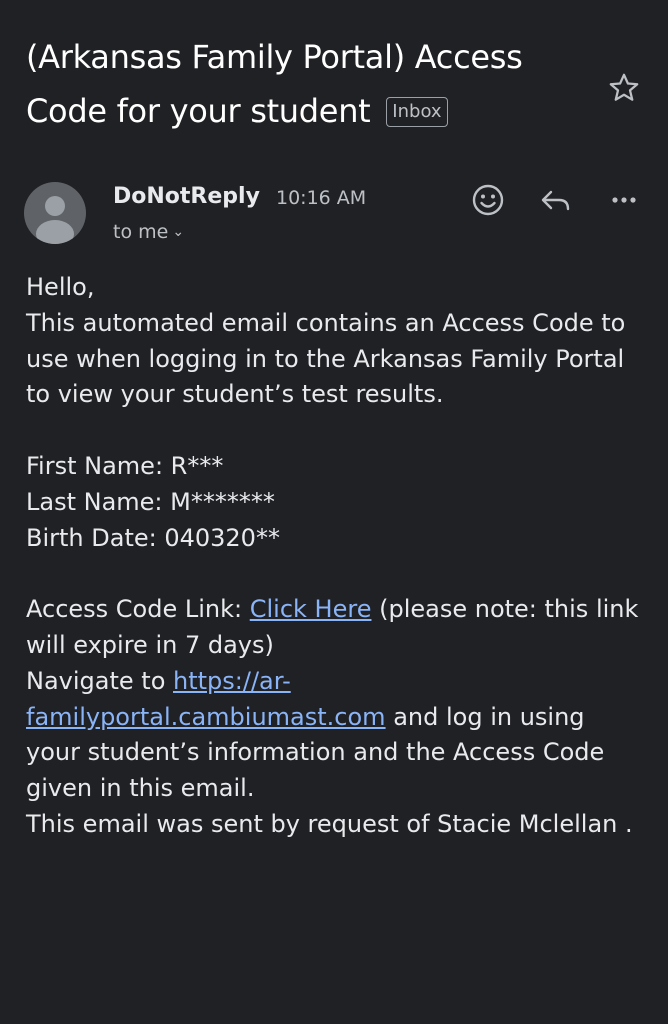 The width and height of the screenshot is (668, 1024). What do you see at coordinates (624, 88) in the screenshot?
I see `star-icon` at bounding box center [624, 88].